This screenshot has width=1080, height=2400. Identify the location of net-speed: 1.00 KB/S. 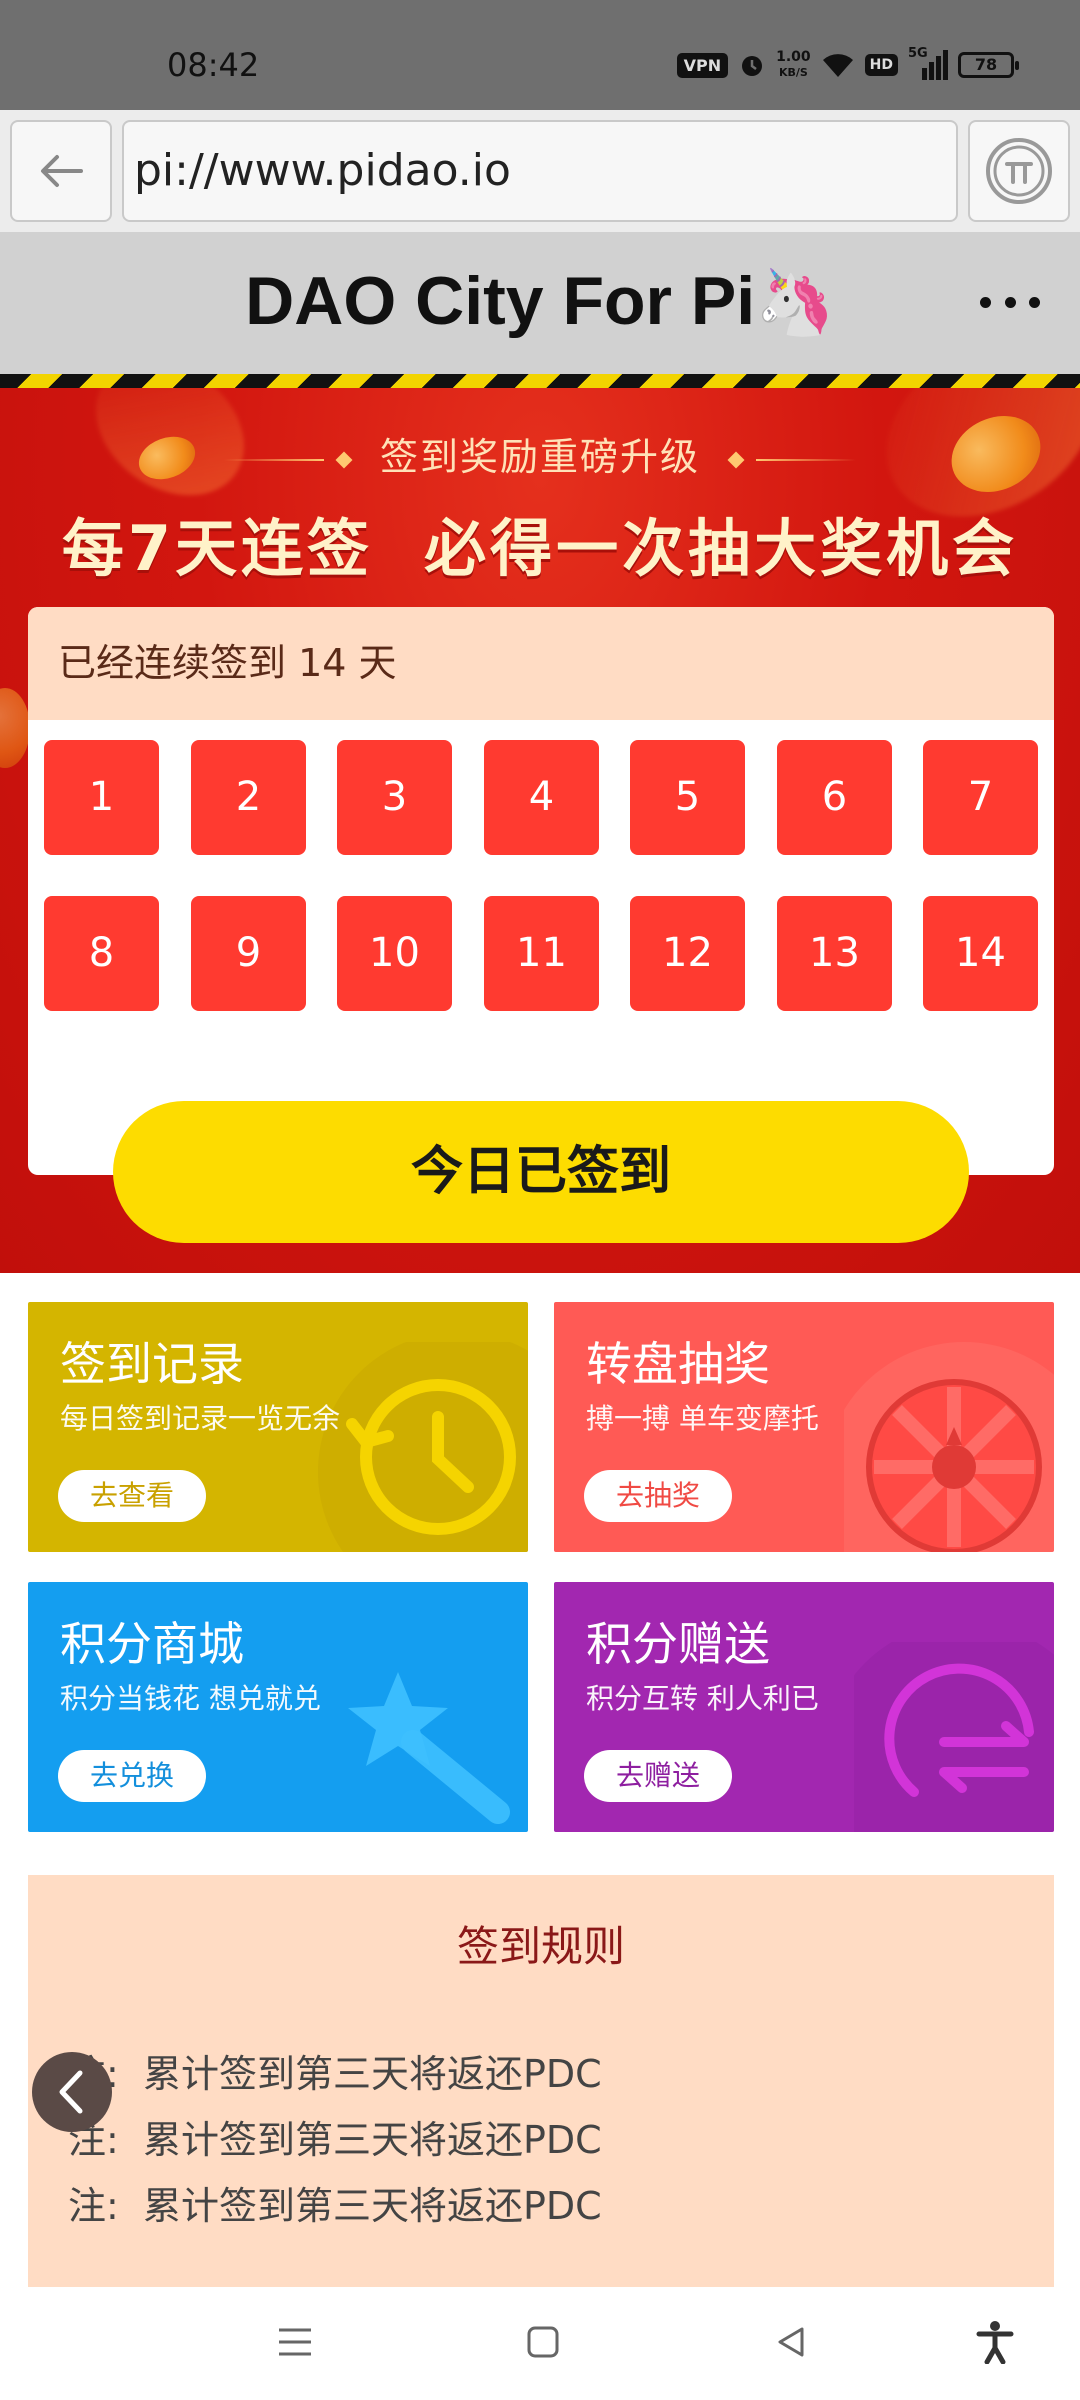
(793, 65).